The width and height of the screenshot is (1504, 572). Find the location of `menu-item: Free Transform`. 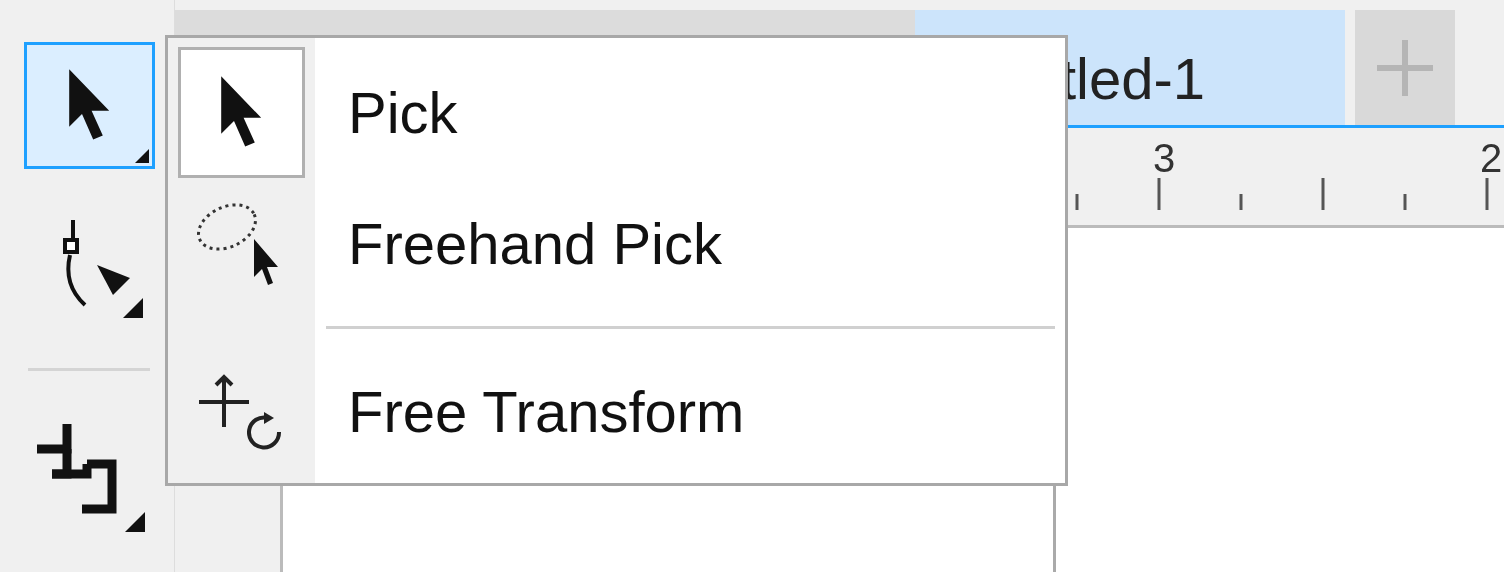

menu-item: Free Transform is located at coordinates (616, 411).